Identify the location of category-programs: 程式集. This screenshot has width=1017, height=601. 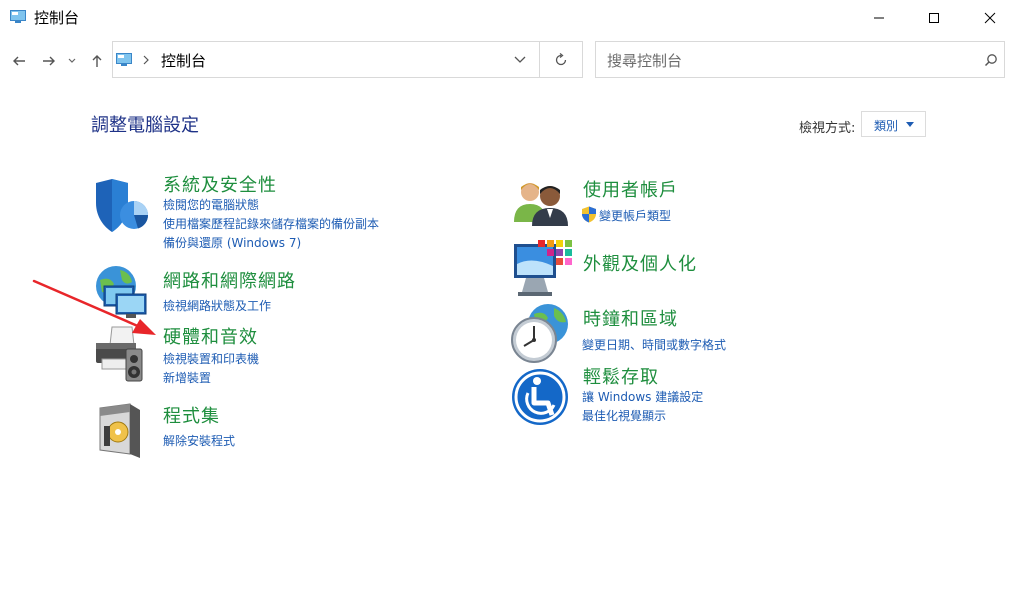
(191, 415).